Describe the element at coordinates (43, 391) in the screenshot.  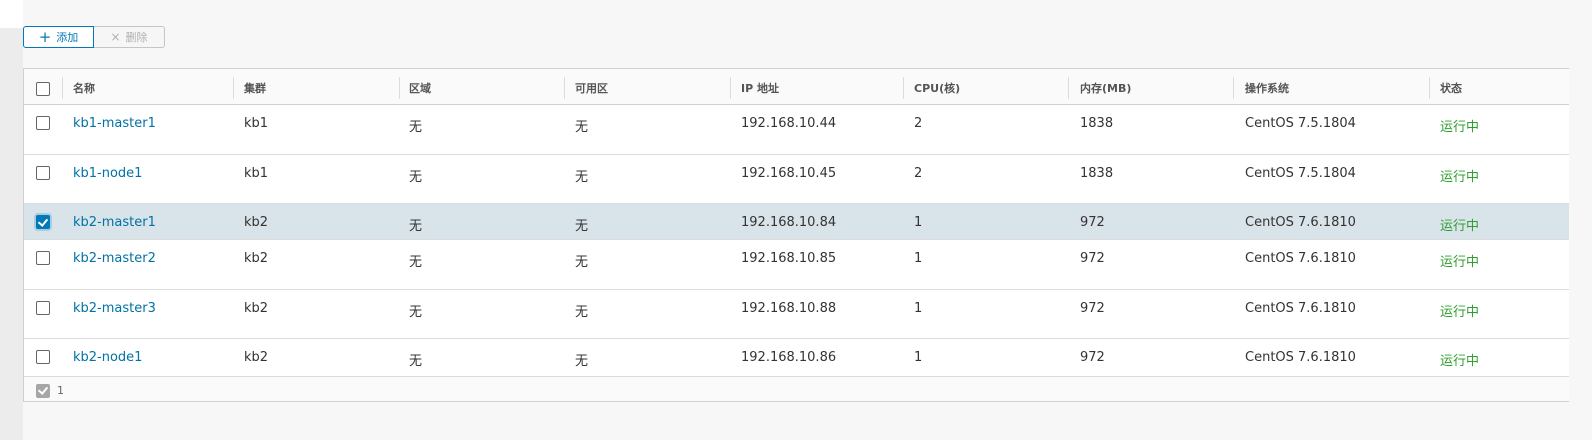
I see `checkbox-checked-icon` at that location.